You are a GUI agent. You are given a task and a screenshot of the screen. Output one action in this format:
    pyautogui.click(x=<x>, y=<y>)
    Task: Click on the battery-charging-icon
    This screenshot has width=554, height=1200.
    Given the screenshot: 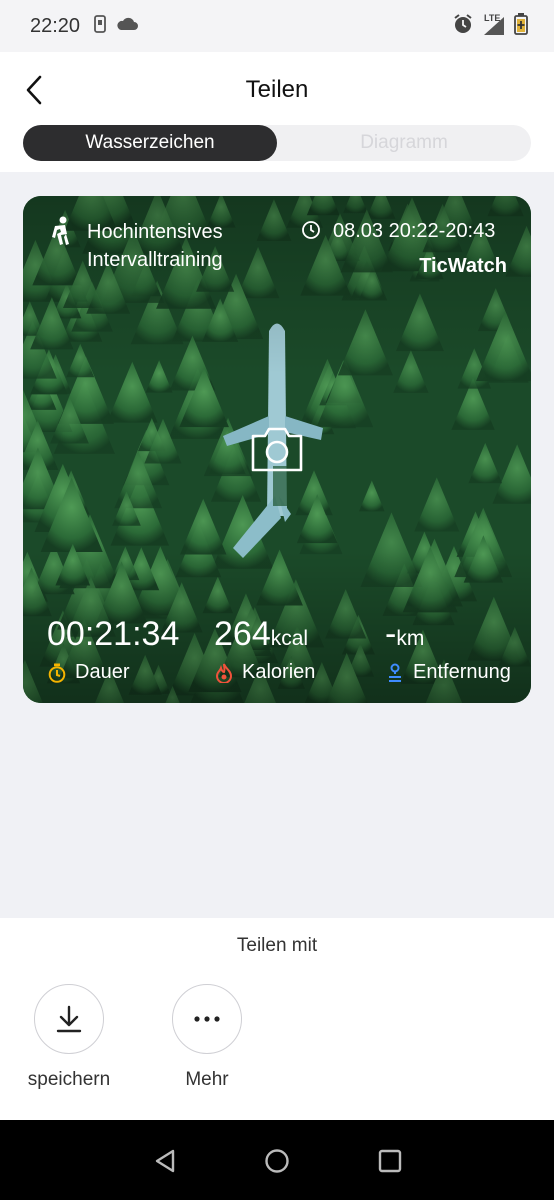 What is the action you would take?
    pyautogui.click(x=521, y=26)
    